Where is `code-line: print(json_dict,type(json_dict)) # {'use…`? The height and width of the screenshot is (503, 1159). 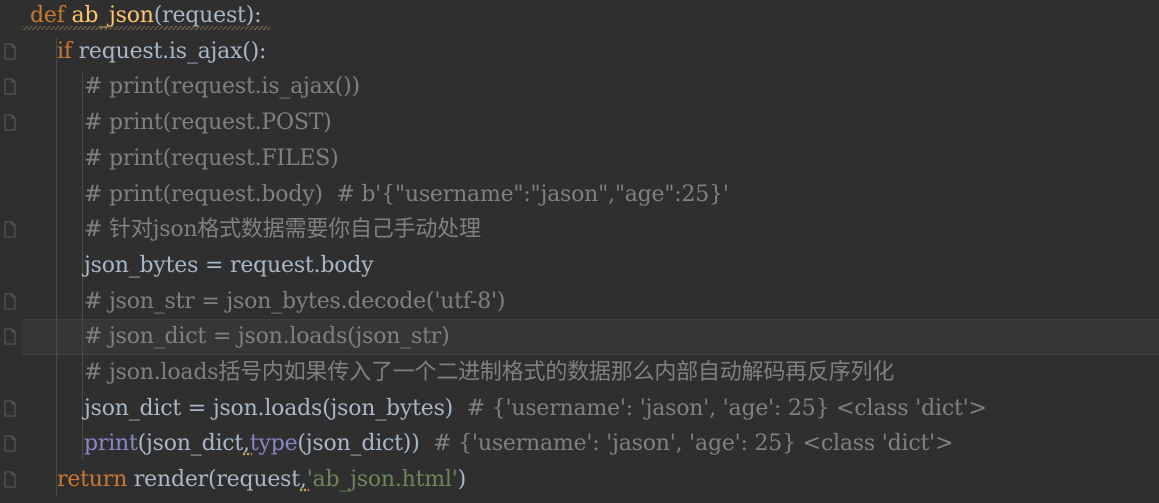 code-line: print(json_dict,type(json_dict)) # {'use… is located at coordinates (579, 444).